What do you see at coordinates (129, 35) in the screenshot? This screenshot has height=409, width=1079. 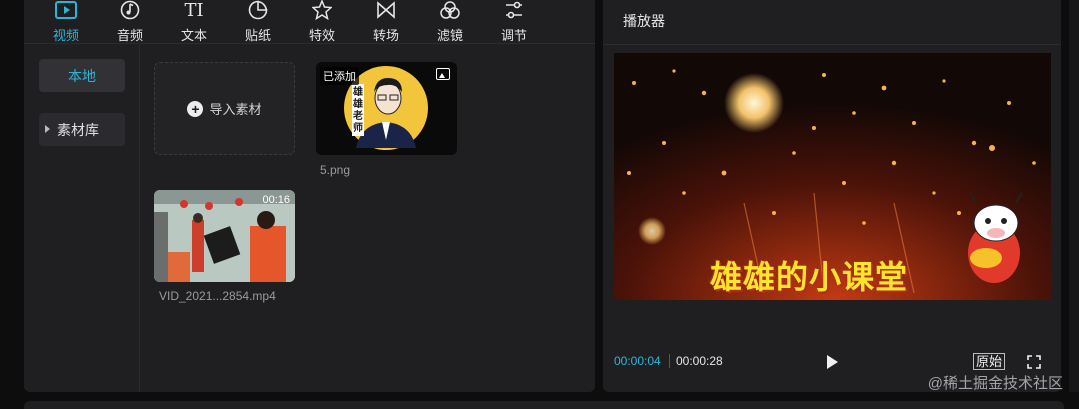 I see `tab-audio-label: 音频` at bounding box center [129, 35].